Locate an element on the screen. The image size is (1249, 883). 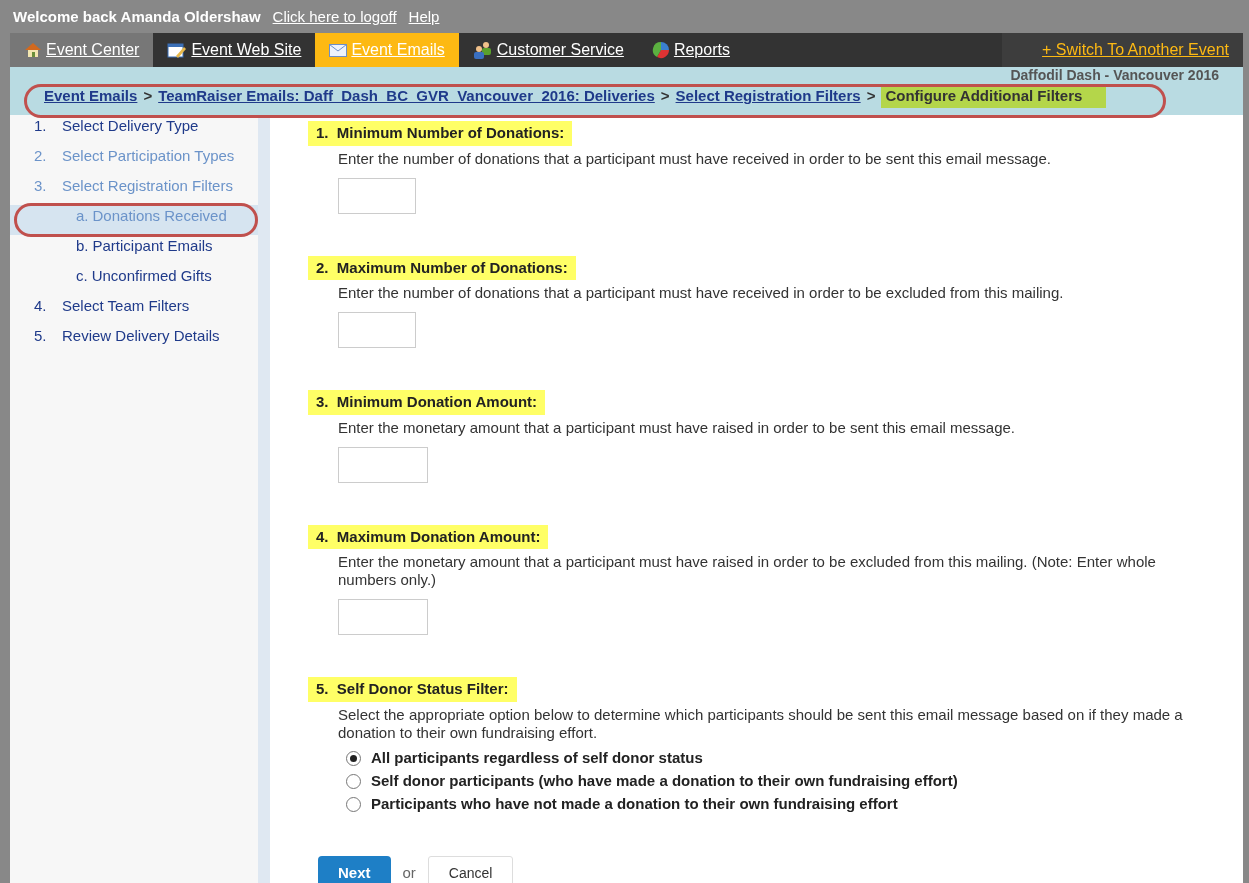
cancel-button: Cancel is located at coordinates (470, 869).